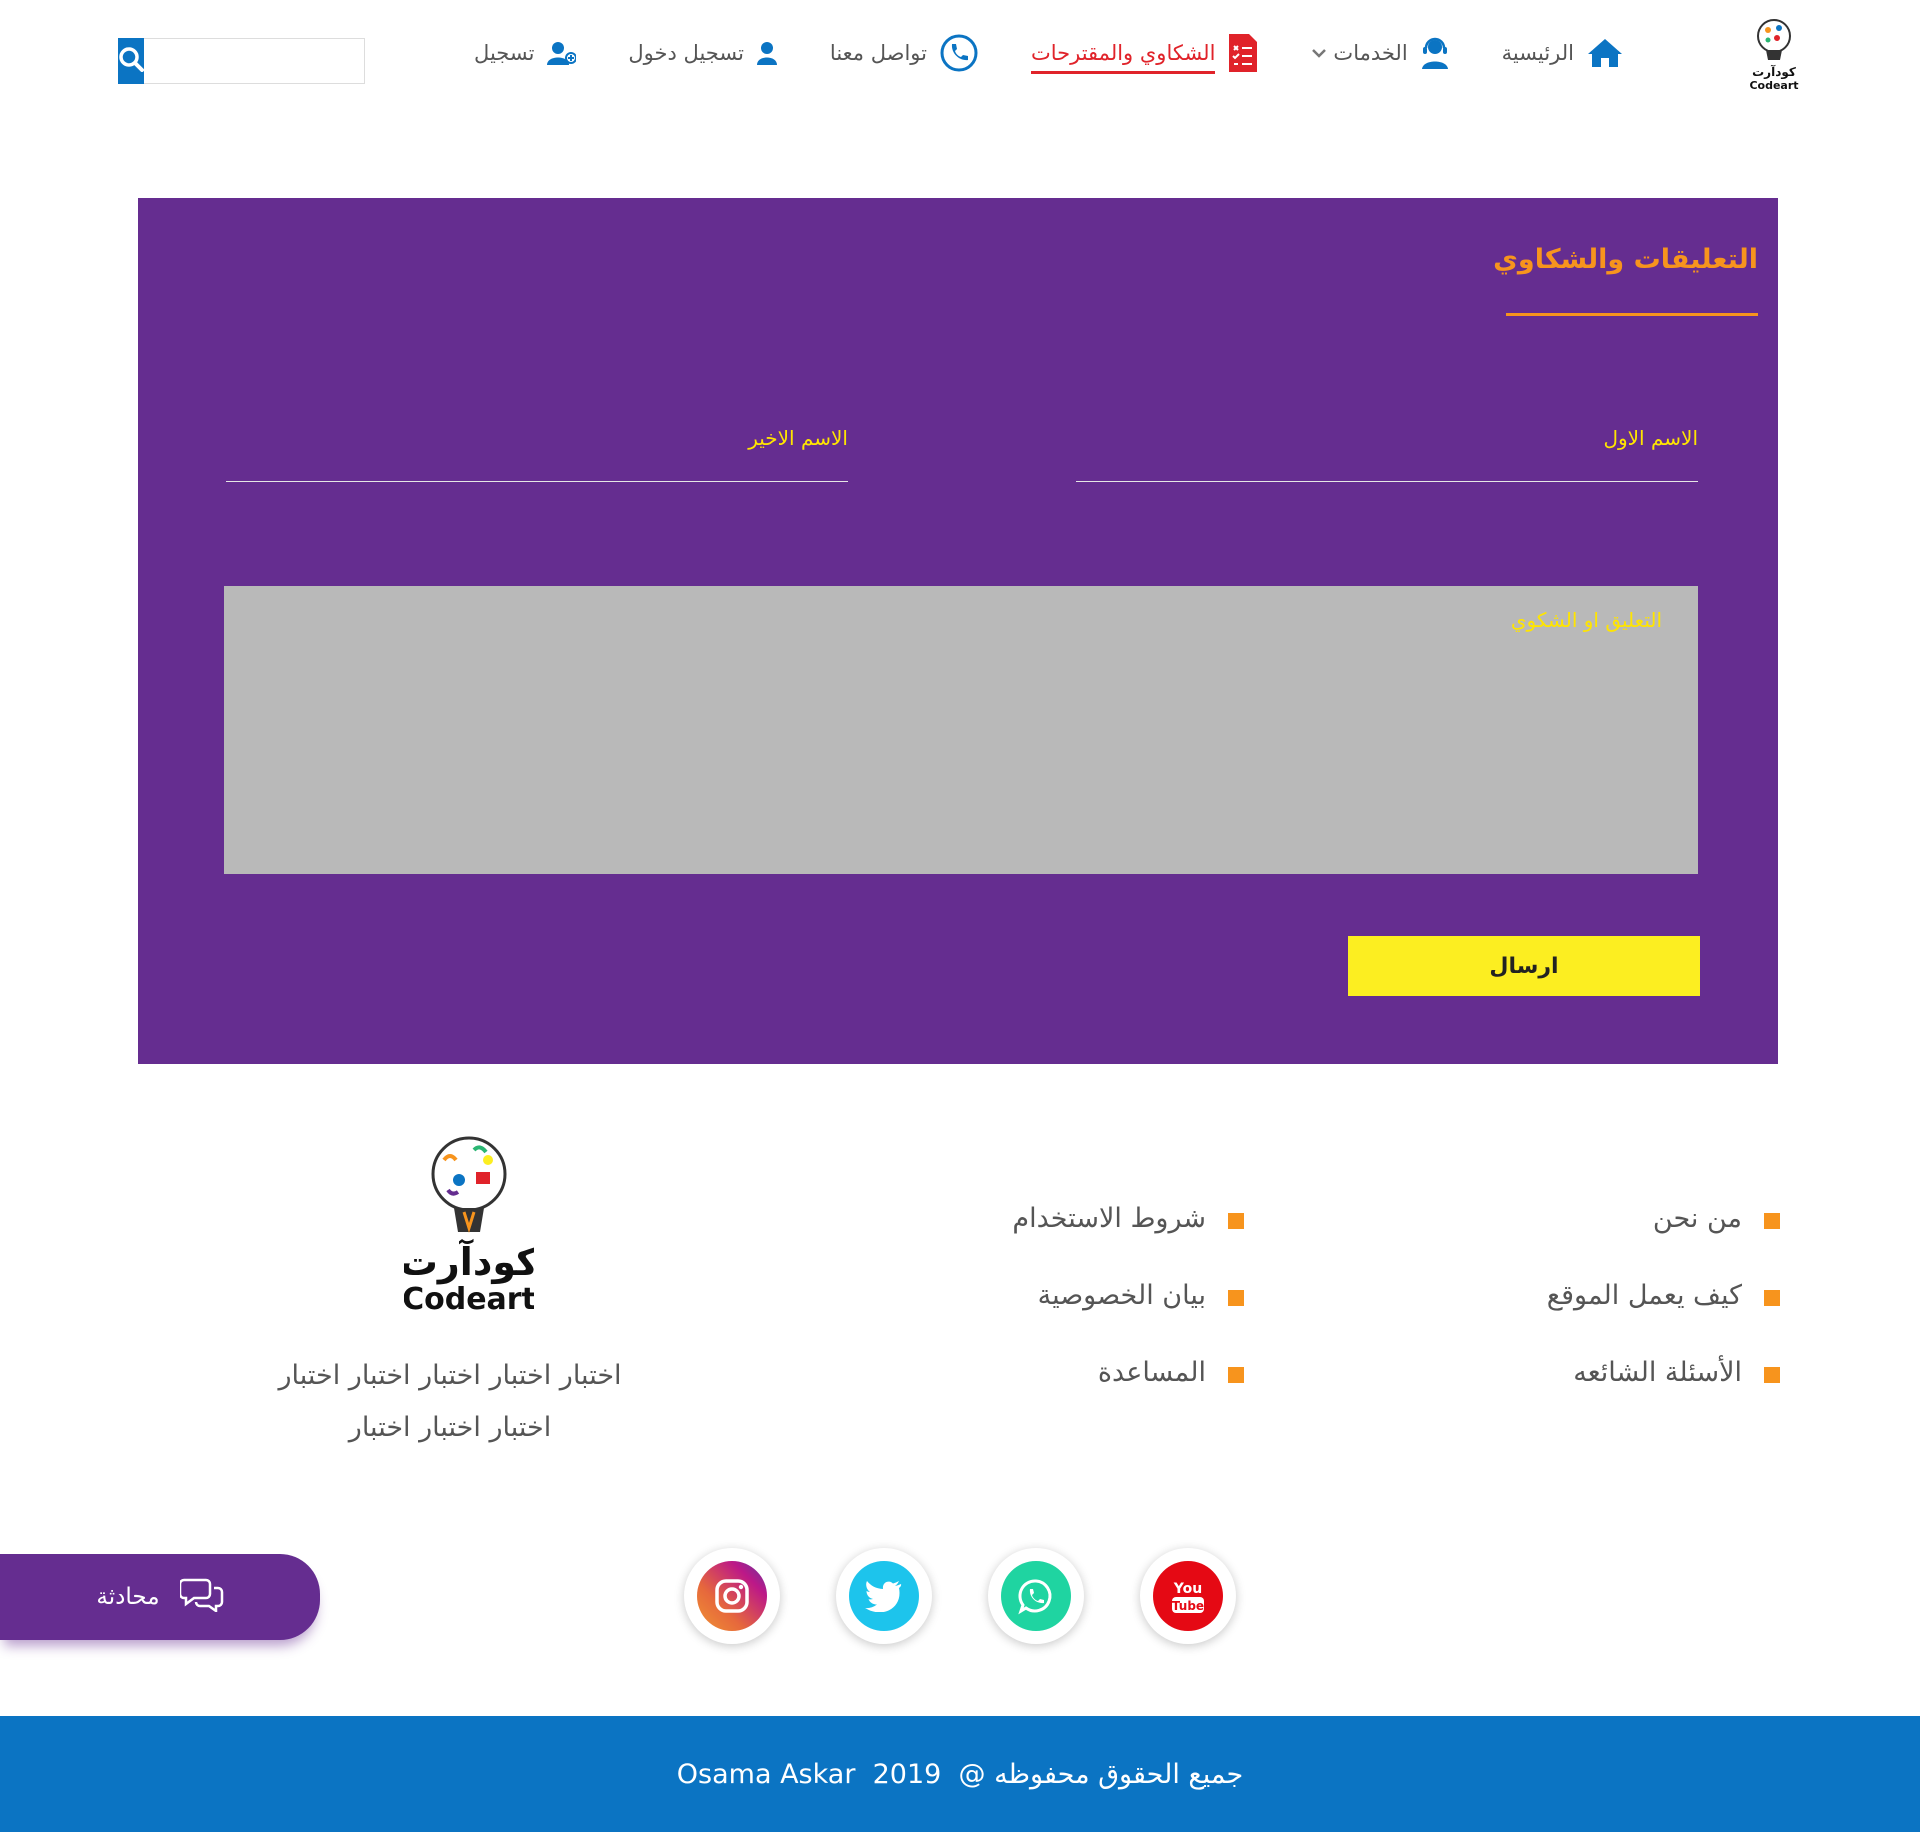 The image size is (1920, 1832). I want to click on instagram-link, so click(732, 1596).